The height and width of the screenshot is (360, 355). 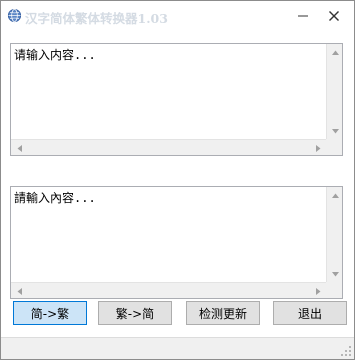 What do you see at coordinates (334, 91) in the screenshot?
I see `input-vertical-scrollbar` at bounding box center [334, 91].